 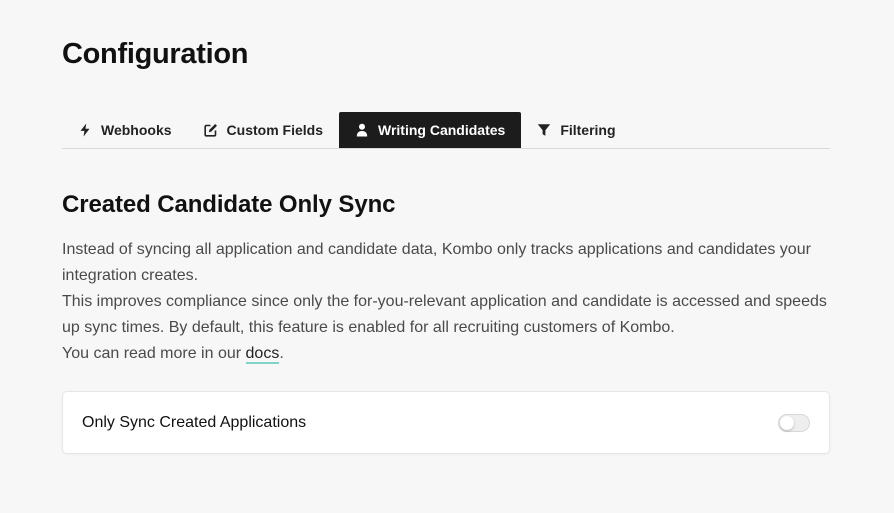 I want to click on docs-link: docs, so click(x=262, y=354).